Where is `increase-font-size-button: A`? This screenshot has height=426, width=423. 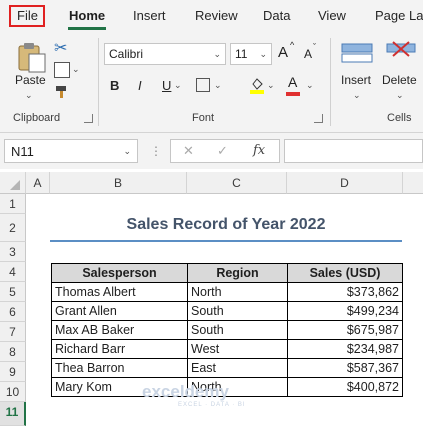 increase-font-size-button: A is located at coordinates (283, 52).